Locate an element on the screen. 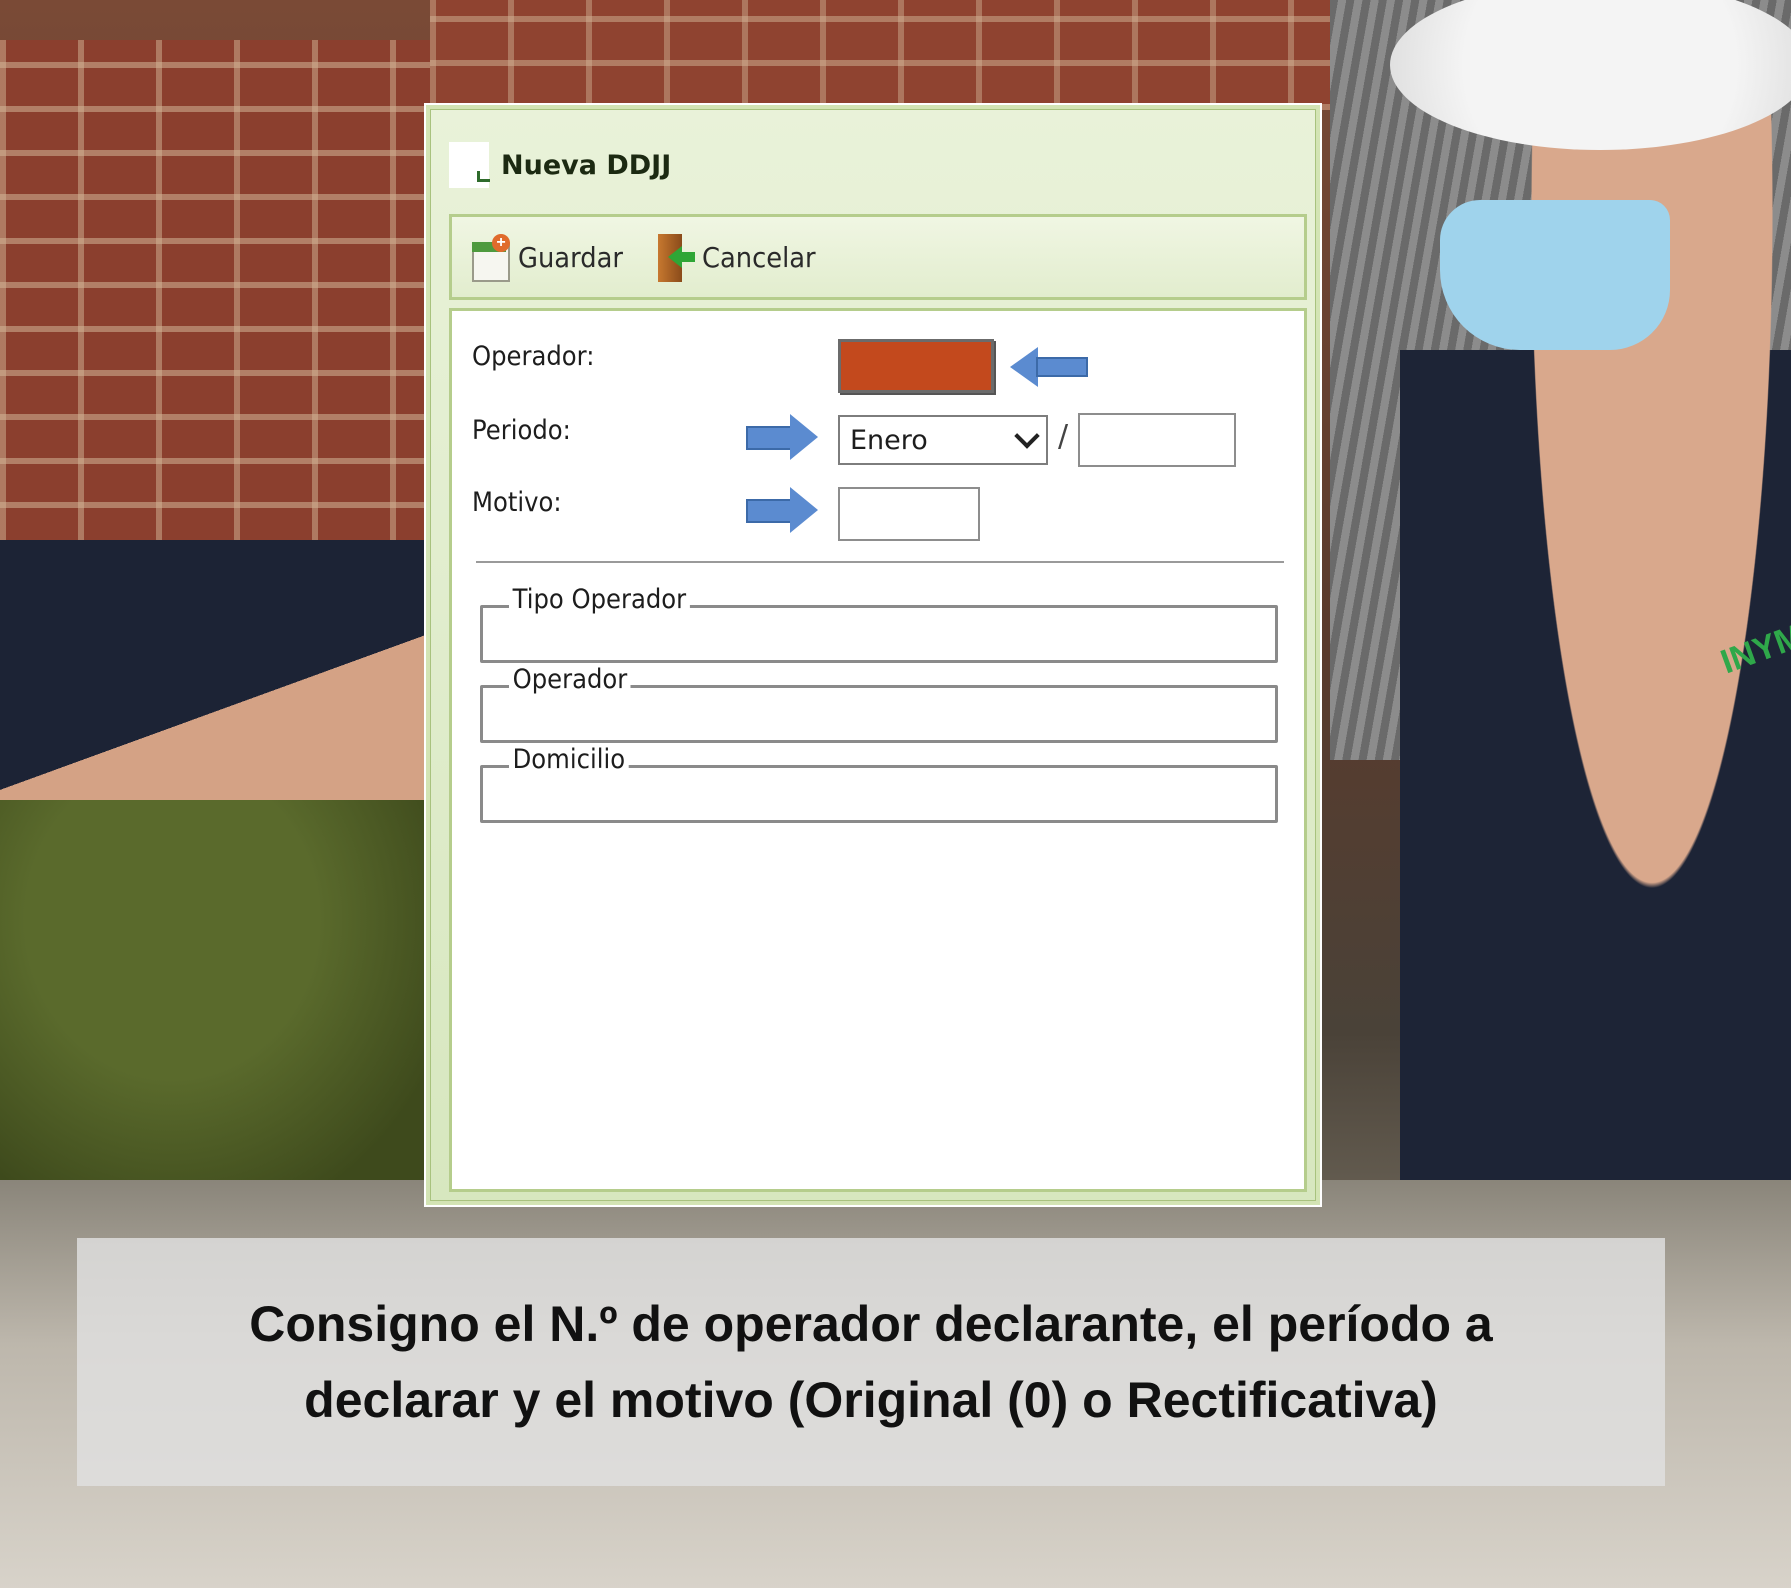 This screenshot has height=1588, width=1791. domicilio-group: Domicilio is located at coordinates (879, 783).